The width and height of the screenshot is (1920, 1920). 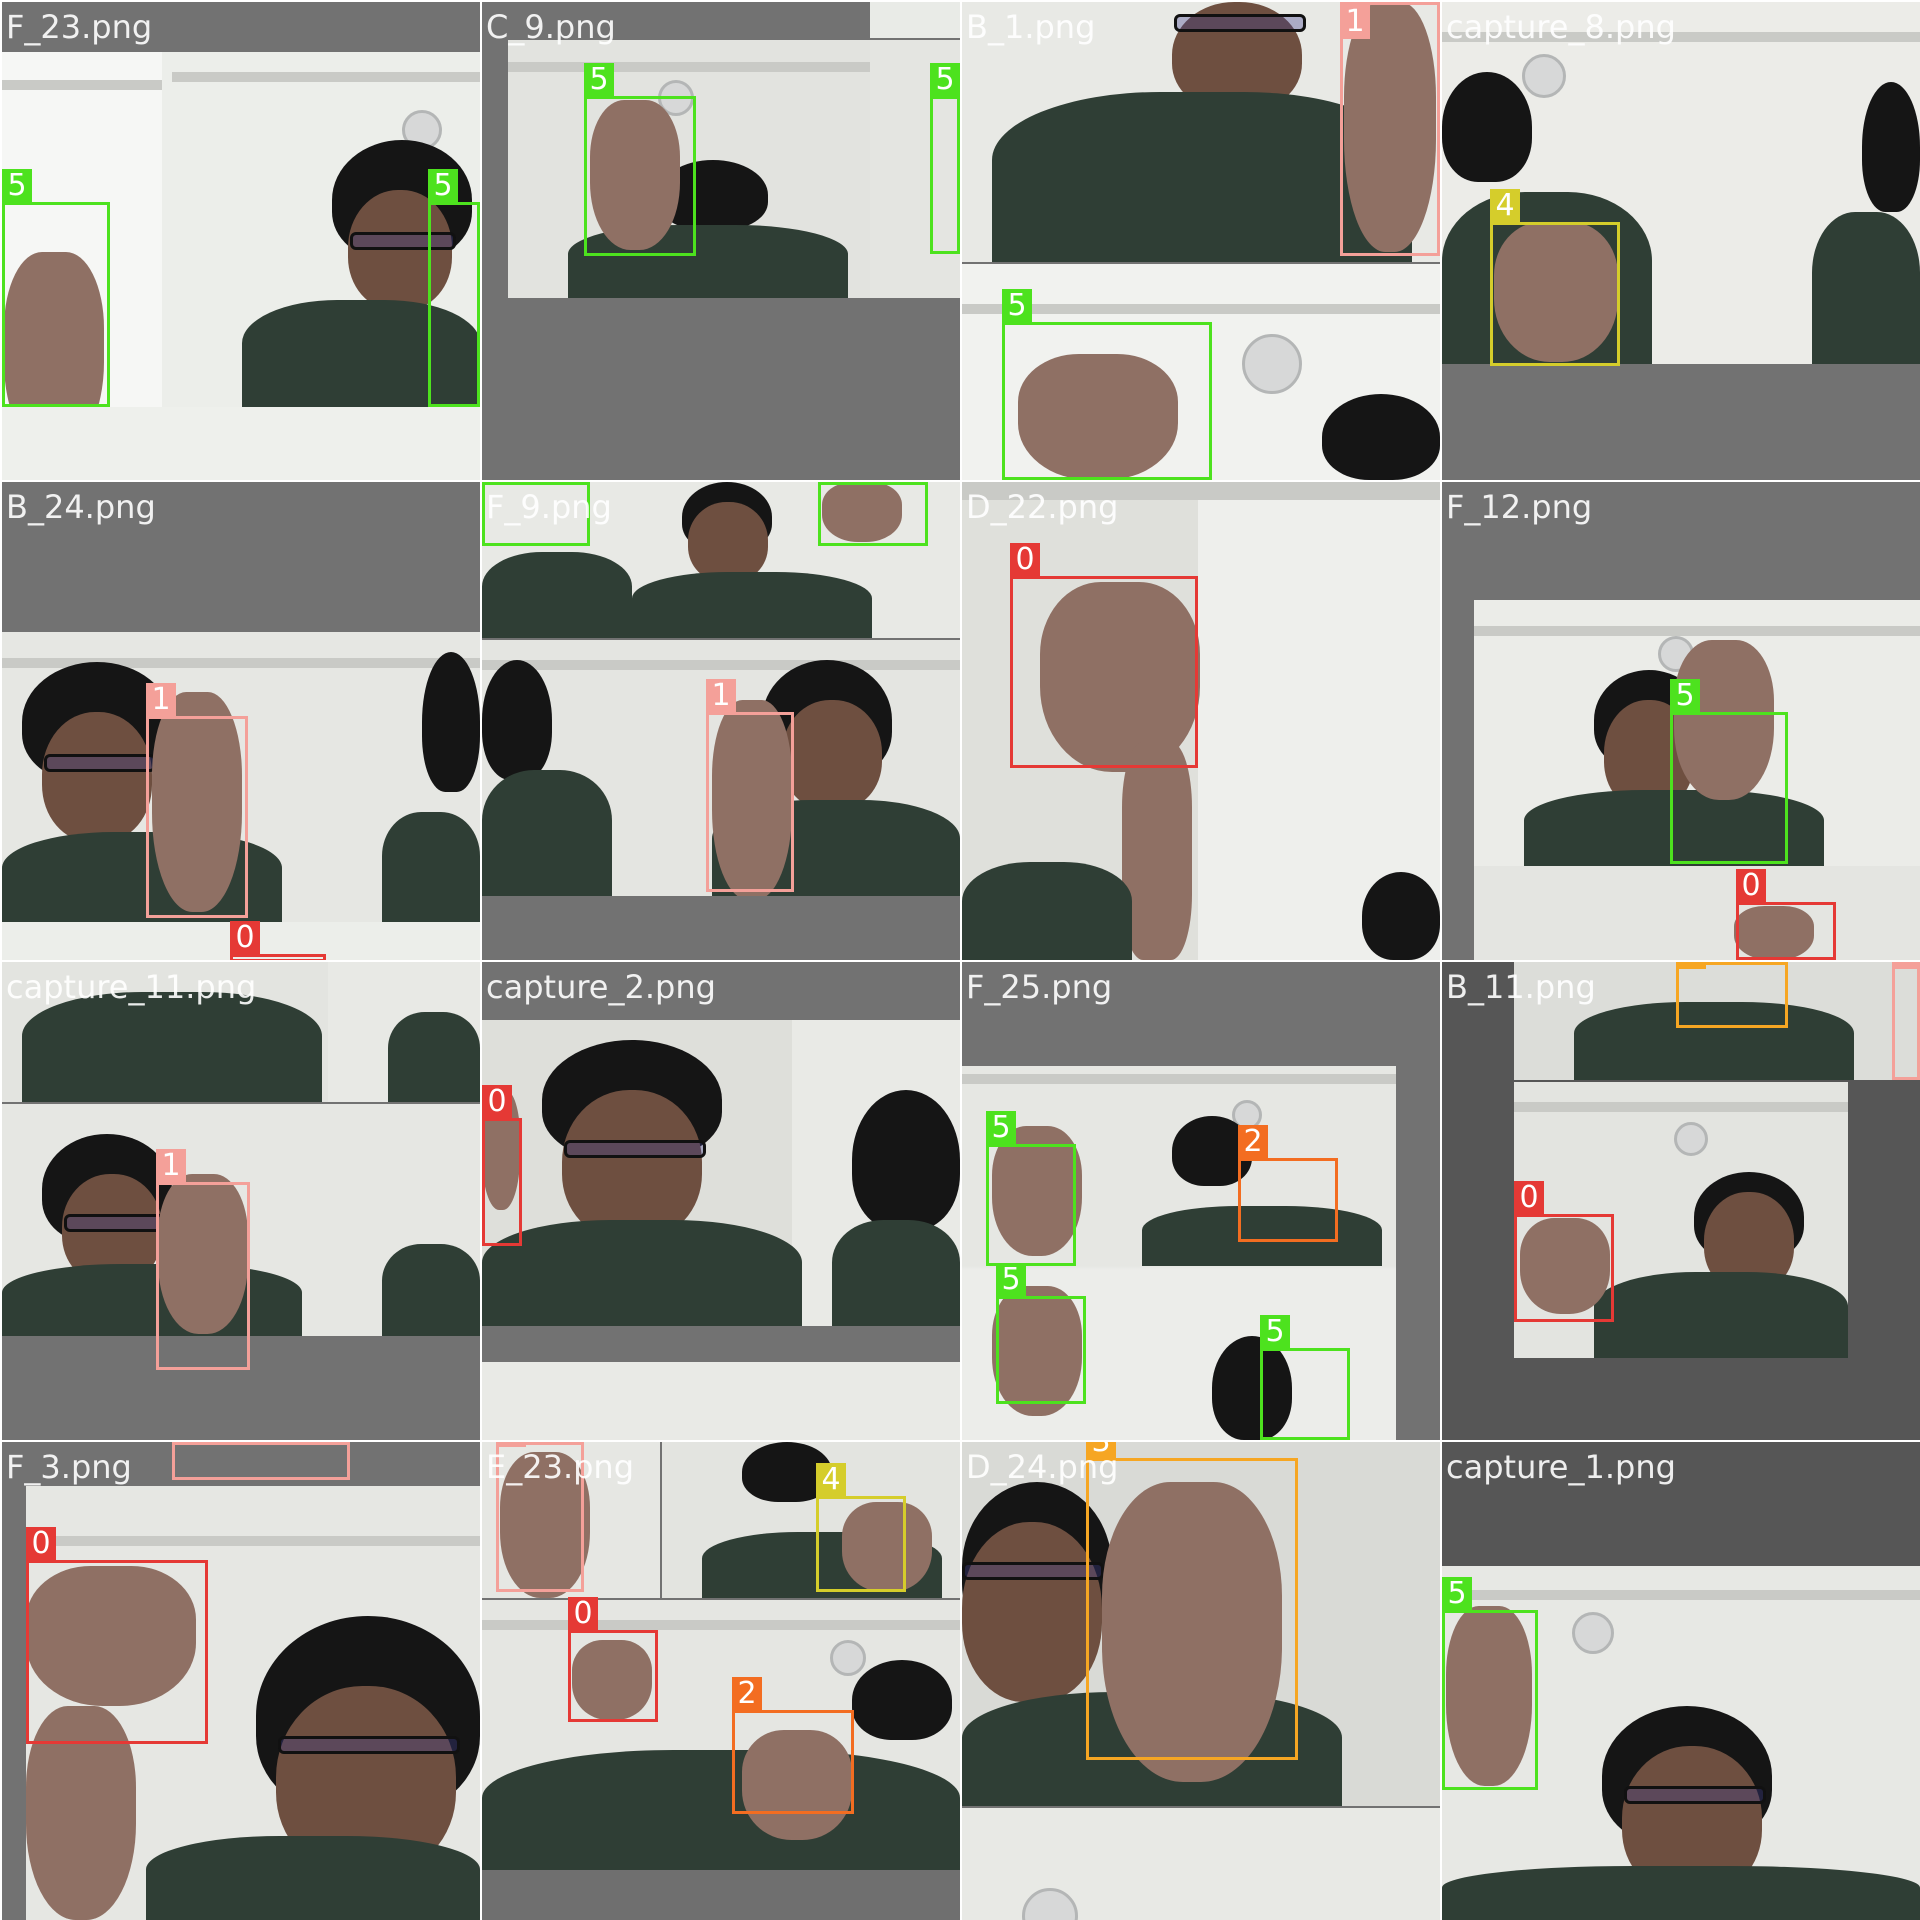 I want to click on tile-filename: C_9.png, so click(x=551, y=27).